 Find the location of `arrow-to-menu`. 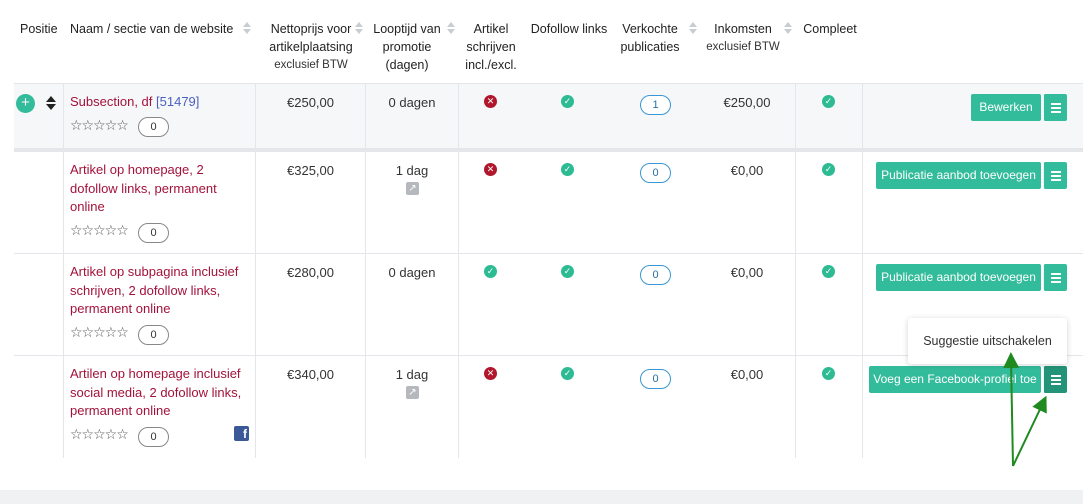

arrow-to-menu is located at coordinates (1029, 431).